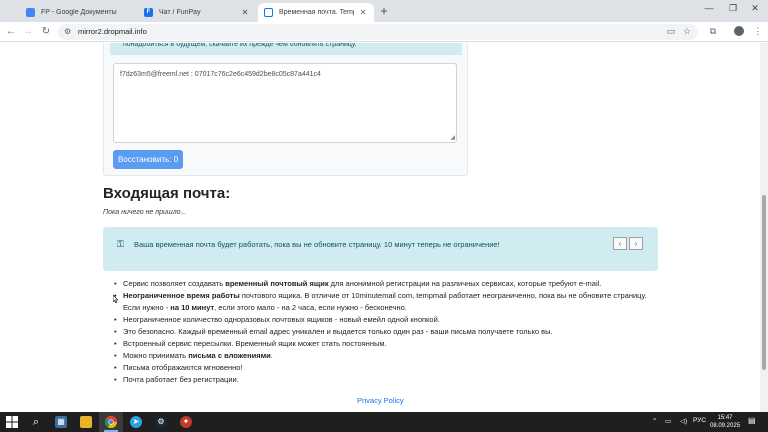 The height and width of the screenshot is (432, 768). What do you see at coordinates (112, 31) in the screenshot?
I see `url-text: mirror2.dropmail.info` at bounding box center [112, 31].